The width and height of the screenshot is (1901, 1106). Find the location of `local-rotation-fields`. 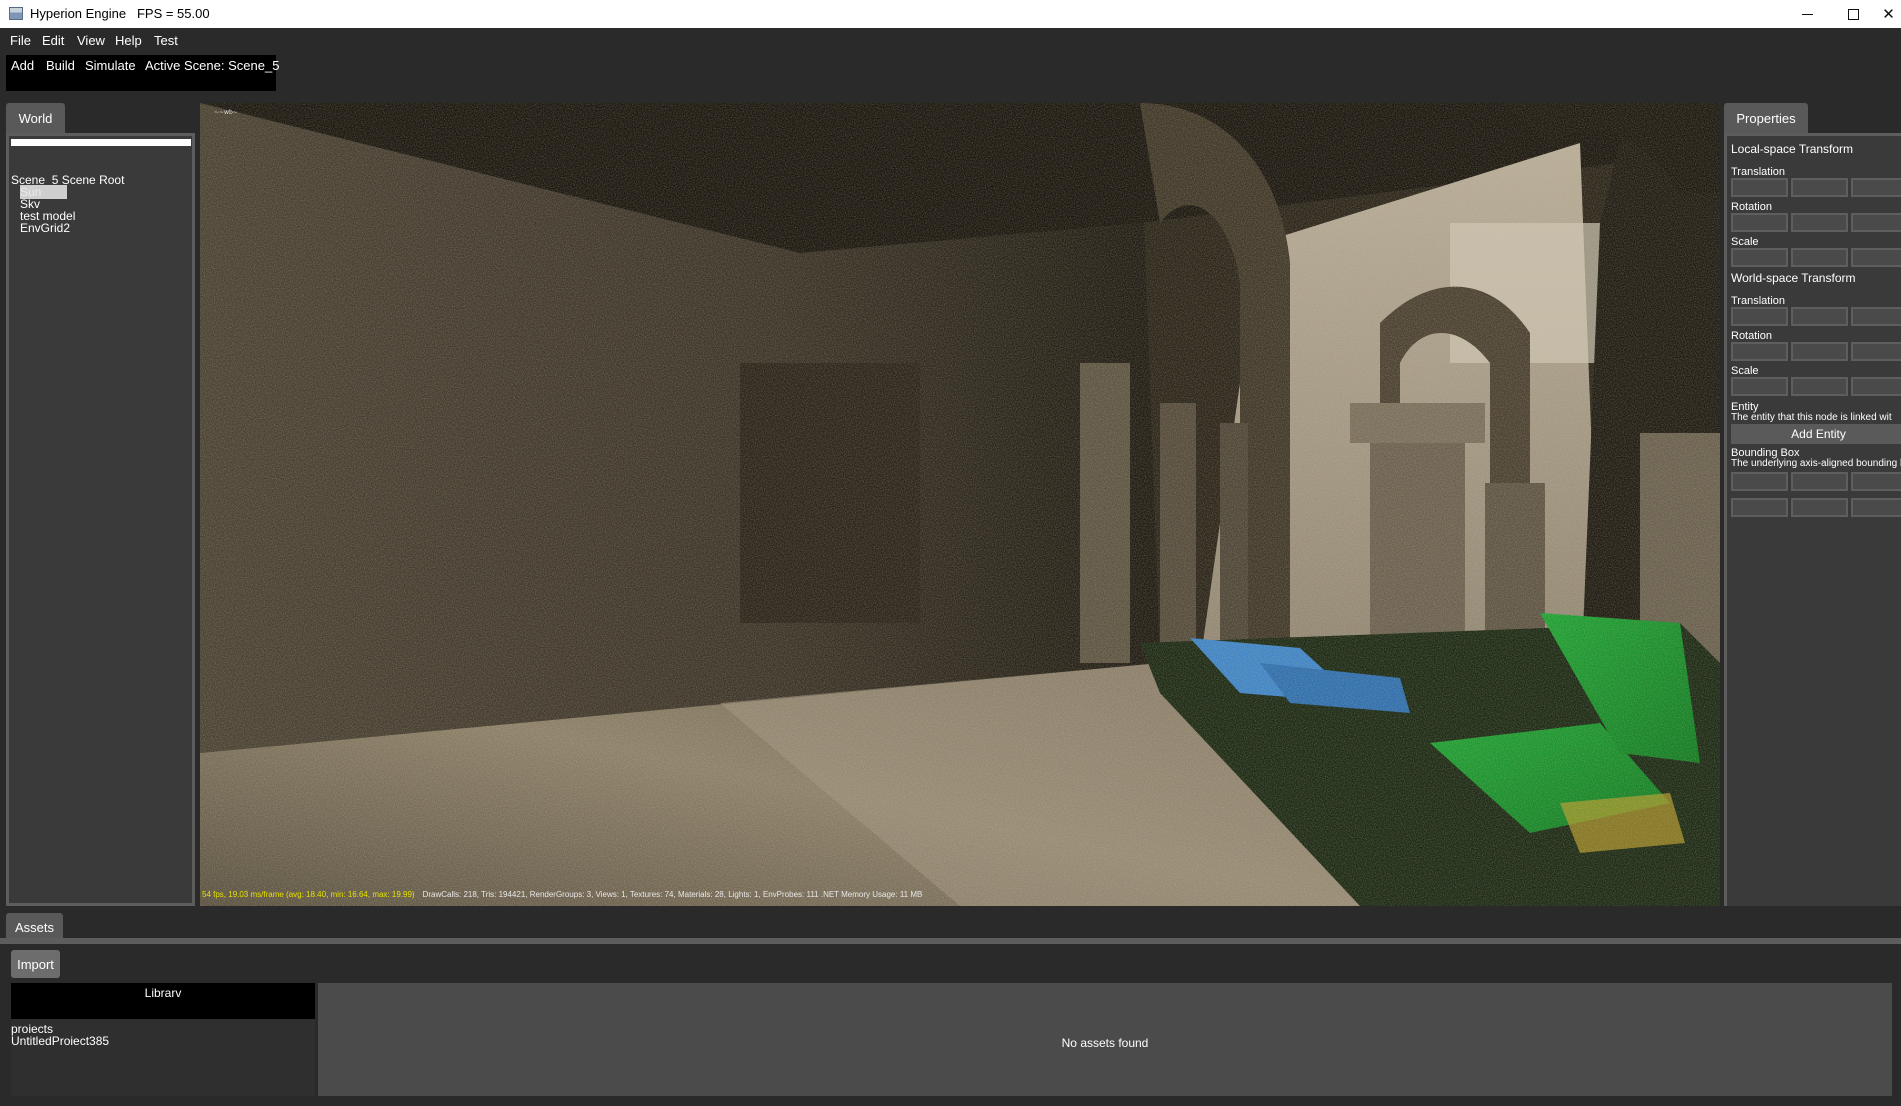

local-rotation-fields is located at coordinates (1816, 222).